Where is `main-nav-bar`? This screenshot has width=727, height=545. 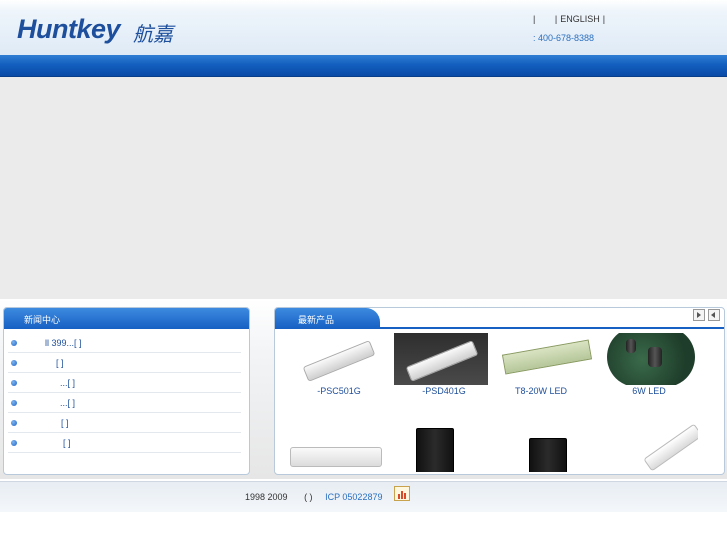
main-nav-bar is located at coordinates (363, 66).